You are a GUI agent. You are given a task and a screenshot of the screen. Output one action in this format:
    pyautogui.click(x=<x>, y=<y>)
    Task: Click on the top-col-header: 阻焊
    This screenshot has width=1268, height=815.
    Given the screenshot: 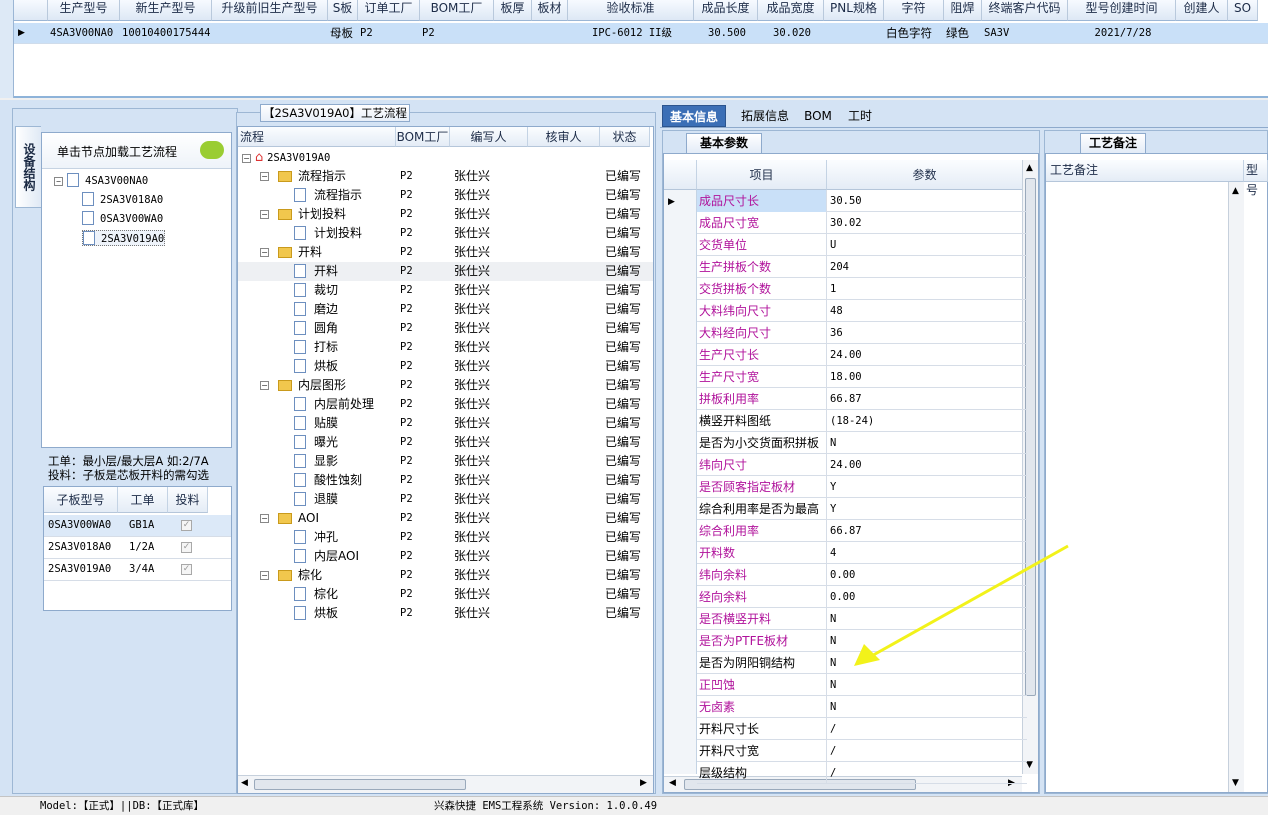 What is the action you would take?
    pyautogui.click(x=963, y=10)
    